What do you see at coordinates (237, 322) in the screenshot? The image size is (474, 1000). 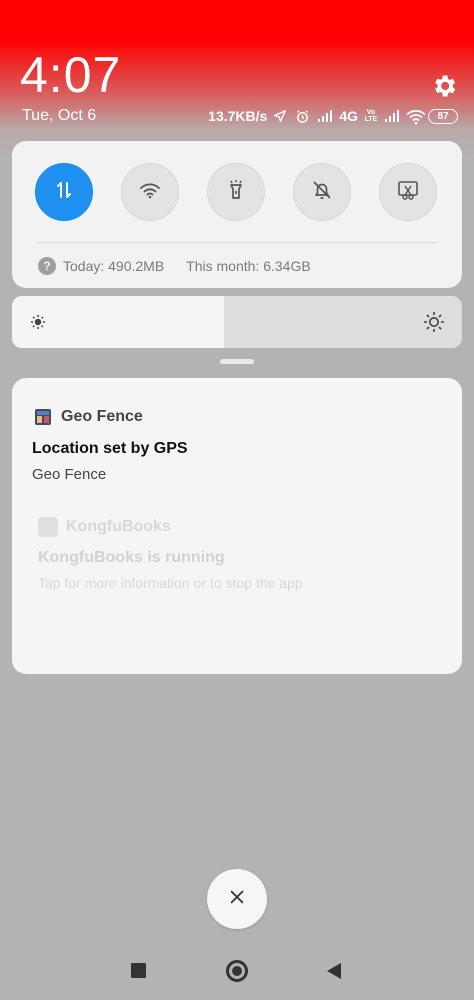 I see `brightness-slider` at bounding box center [237, 322].